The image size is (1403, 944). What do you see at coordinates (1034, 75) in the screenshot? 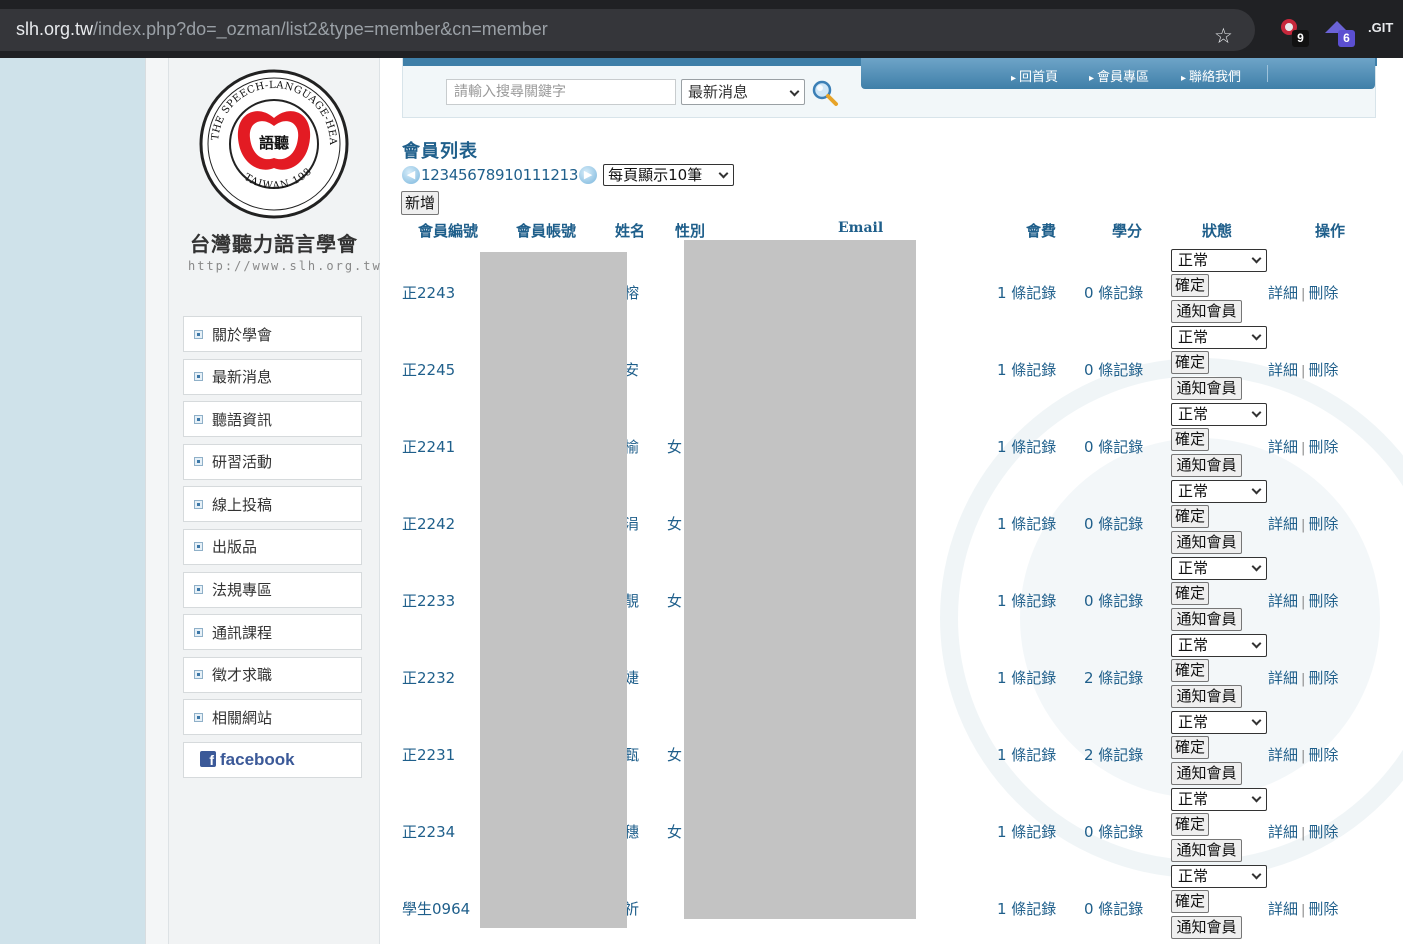
I see `nav-home: 回首頁` at bounding box center [1034, 75].